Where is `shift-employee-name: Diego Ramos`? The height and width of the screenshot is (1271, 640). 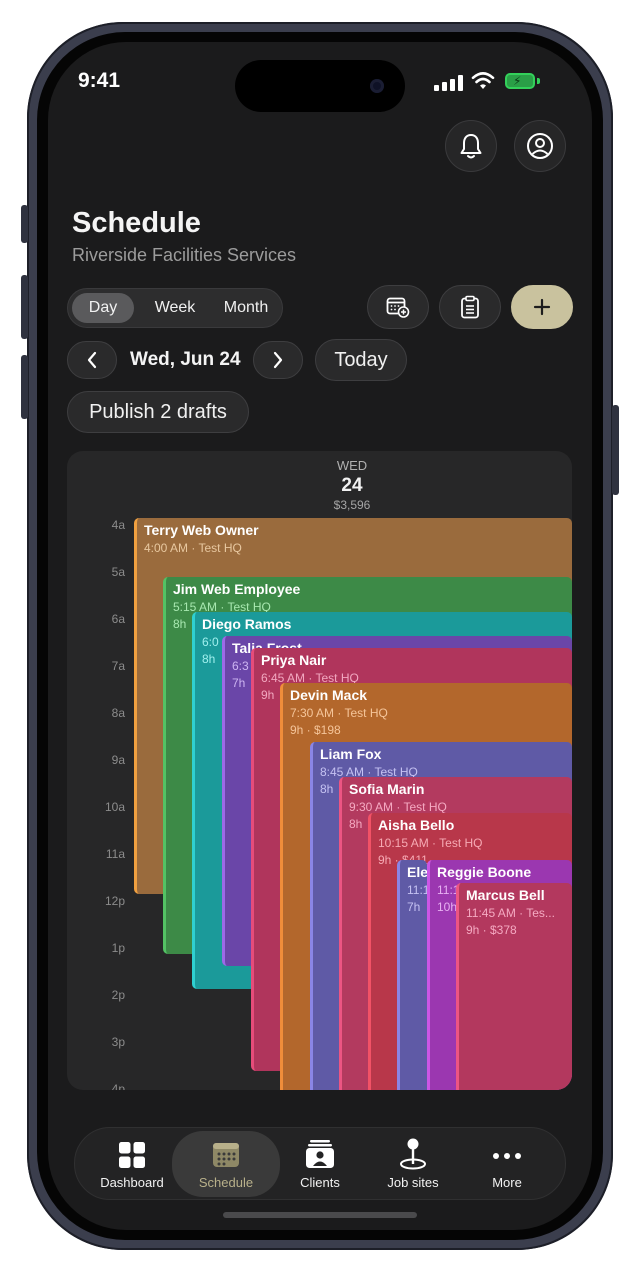 shift-employee-name: Diego Ramos is located at coordinates (247, 624).